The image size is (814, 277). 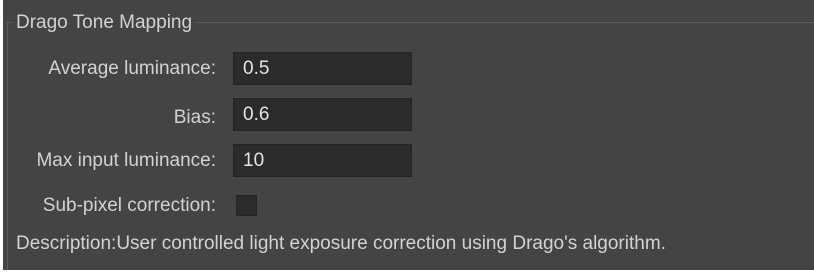 What do you see at coordinates (322, 160) in the screenshot?
I see `max-input-luminance-input` at bounding box center [322, 160].